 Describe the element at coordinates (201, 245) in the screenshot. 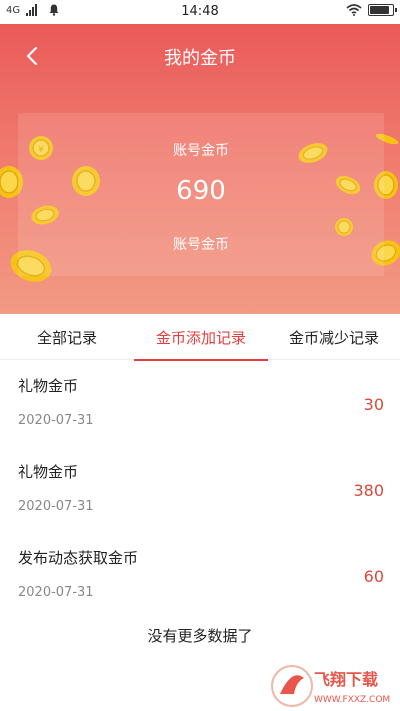

I see `balance-label-bottom: 账号金币` at that location.